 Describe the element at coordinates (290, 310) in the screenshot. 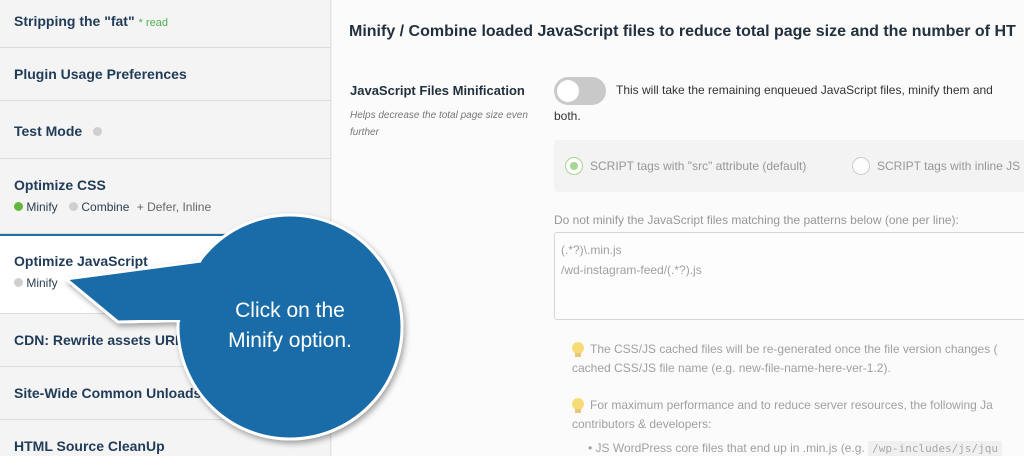

I see `callout-line1: Click on the` at that location.